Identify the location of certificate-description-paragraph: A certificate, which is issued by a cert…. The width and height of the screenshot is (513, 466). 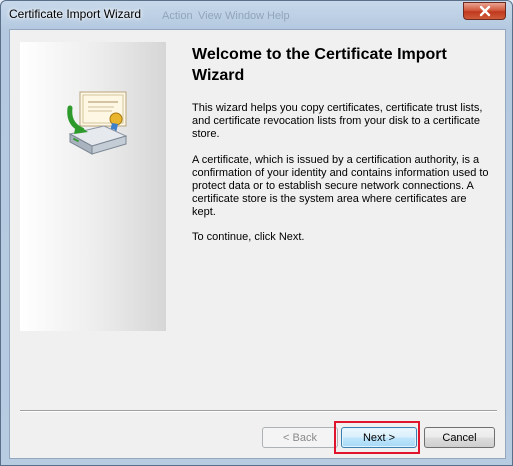
(340, 186).